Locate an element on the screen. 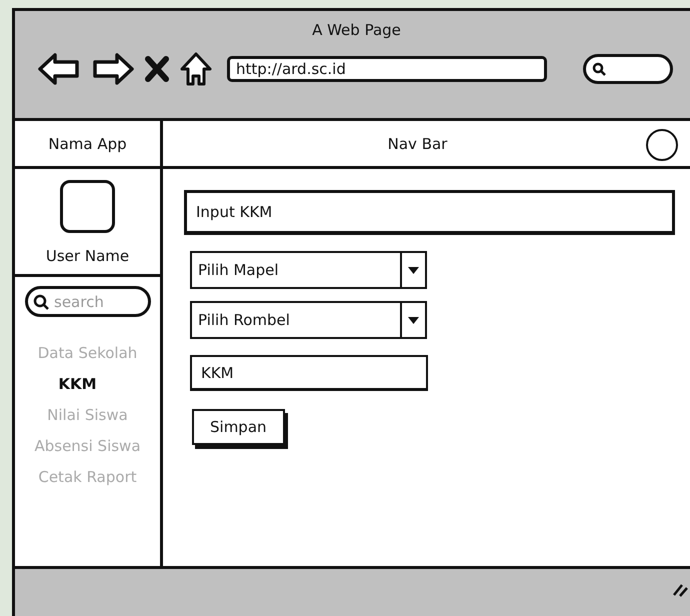  home-icon is located at coordinates (196, 69).